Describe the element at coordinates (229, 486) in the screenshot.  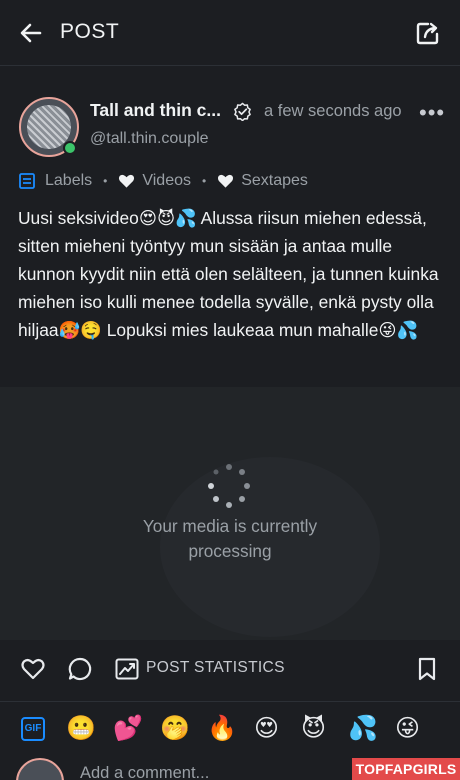
I see `spinner-icon` at that location.